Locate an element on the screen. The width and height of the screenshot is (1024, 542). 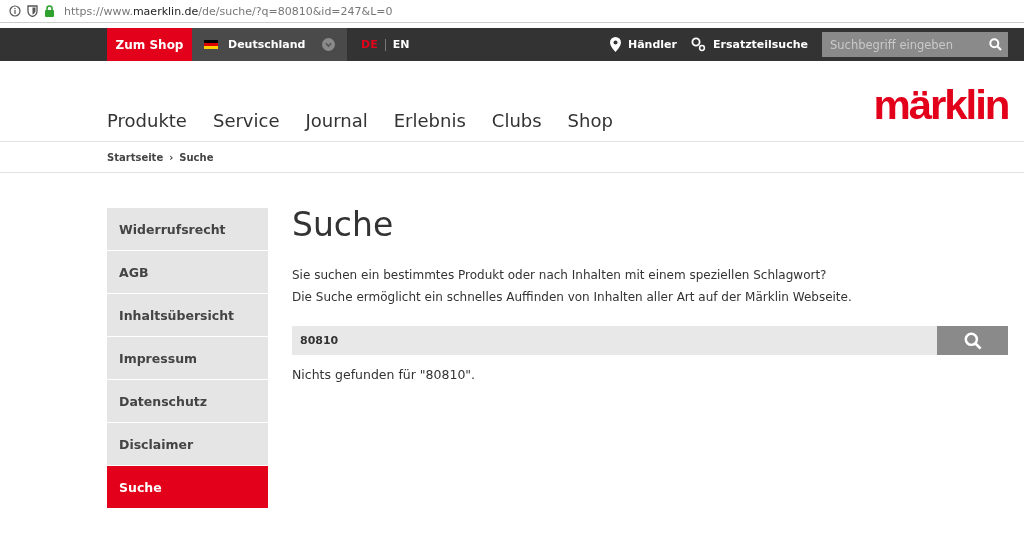
sidebar-item: Impressum is located at coordinates (187, 358).